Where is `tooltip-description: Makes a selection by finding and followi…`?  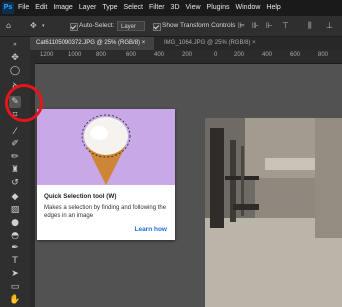
tooltip-description: Makes a selection by finding and followi… is located at coordinates (105, 212).